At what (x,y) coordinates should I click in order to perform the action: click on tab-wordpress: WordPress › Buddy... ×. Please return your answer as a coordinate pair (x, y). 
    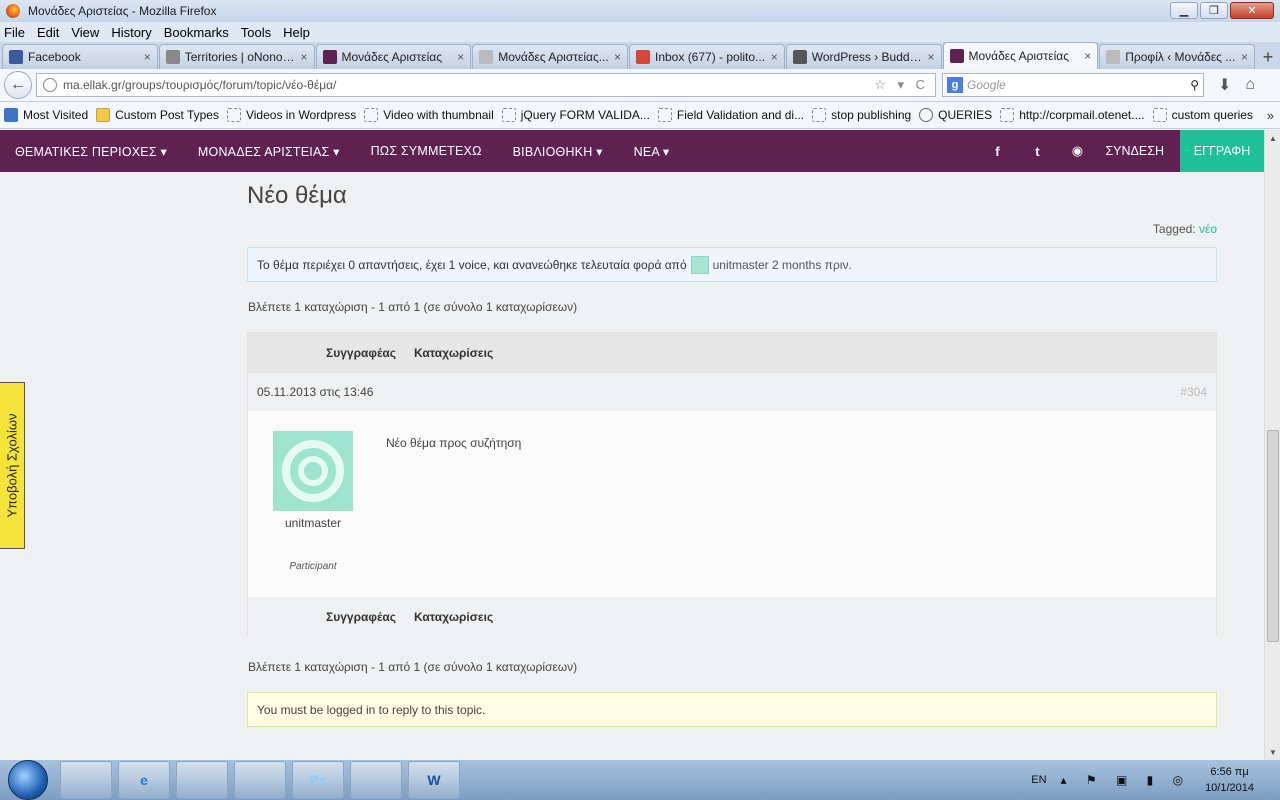
    Looking at the image, I should click on (863, 56).